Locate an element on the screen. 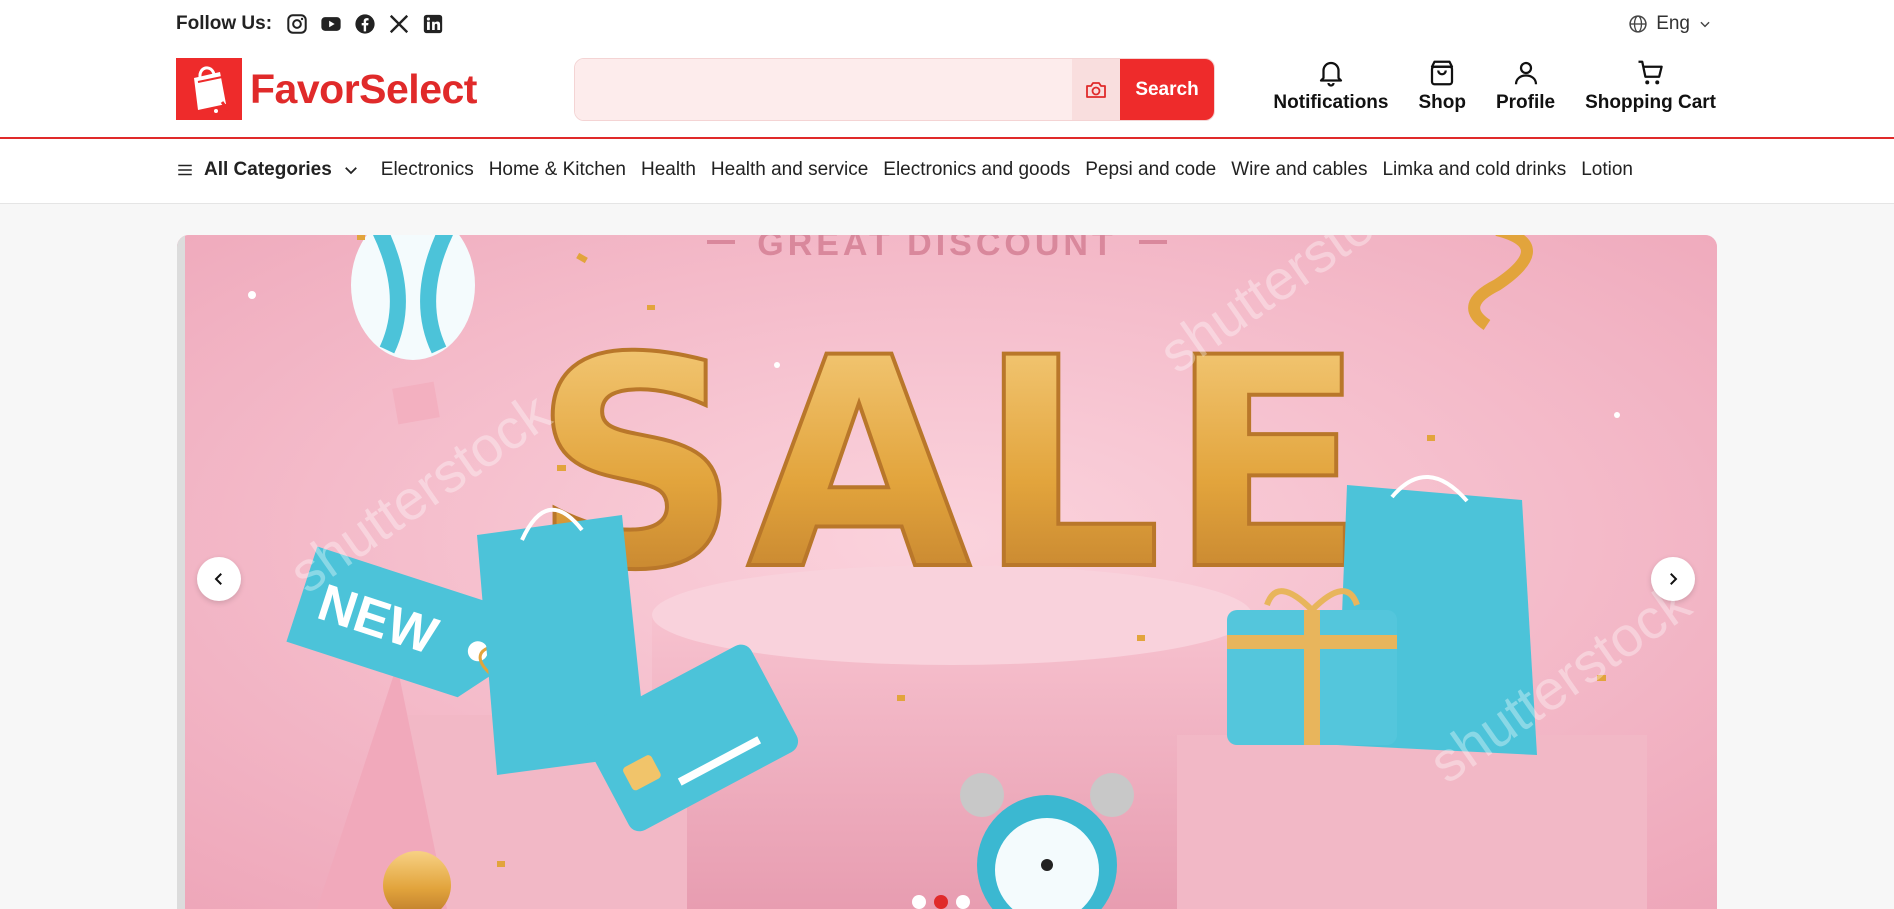  shop-label: Shop is located at coordinates (1442, 102).